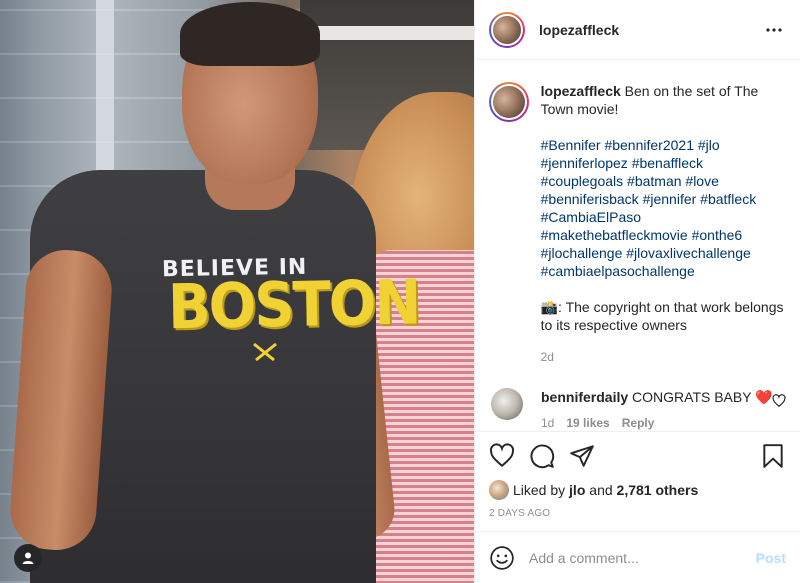 The width and height of the screenshot is (800, 583). Describe the element at coordinates (764, 397) in the screenshot. I see `comment-heart-emoji: ❤️` at that location.